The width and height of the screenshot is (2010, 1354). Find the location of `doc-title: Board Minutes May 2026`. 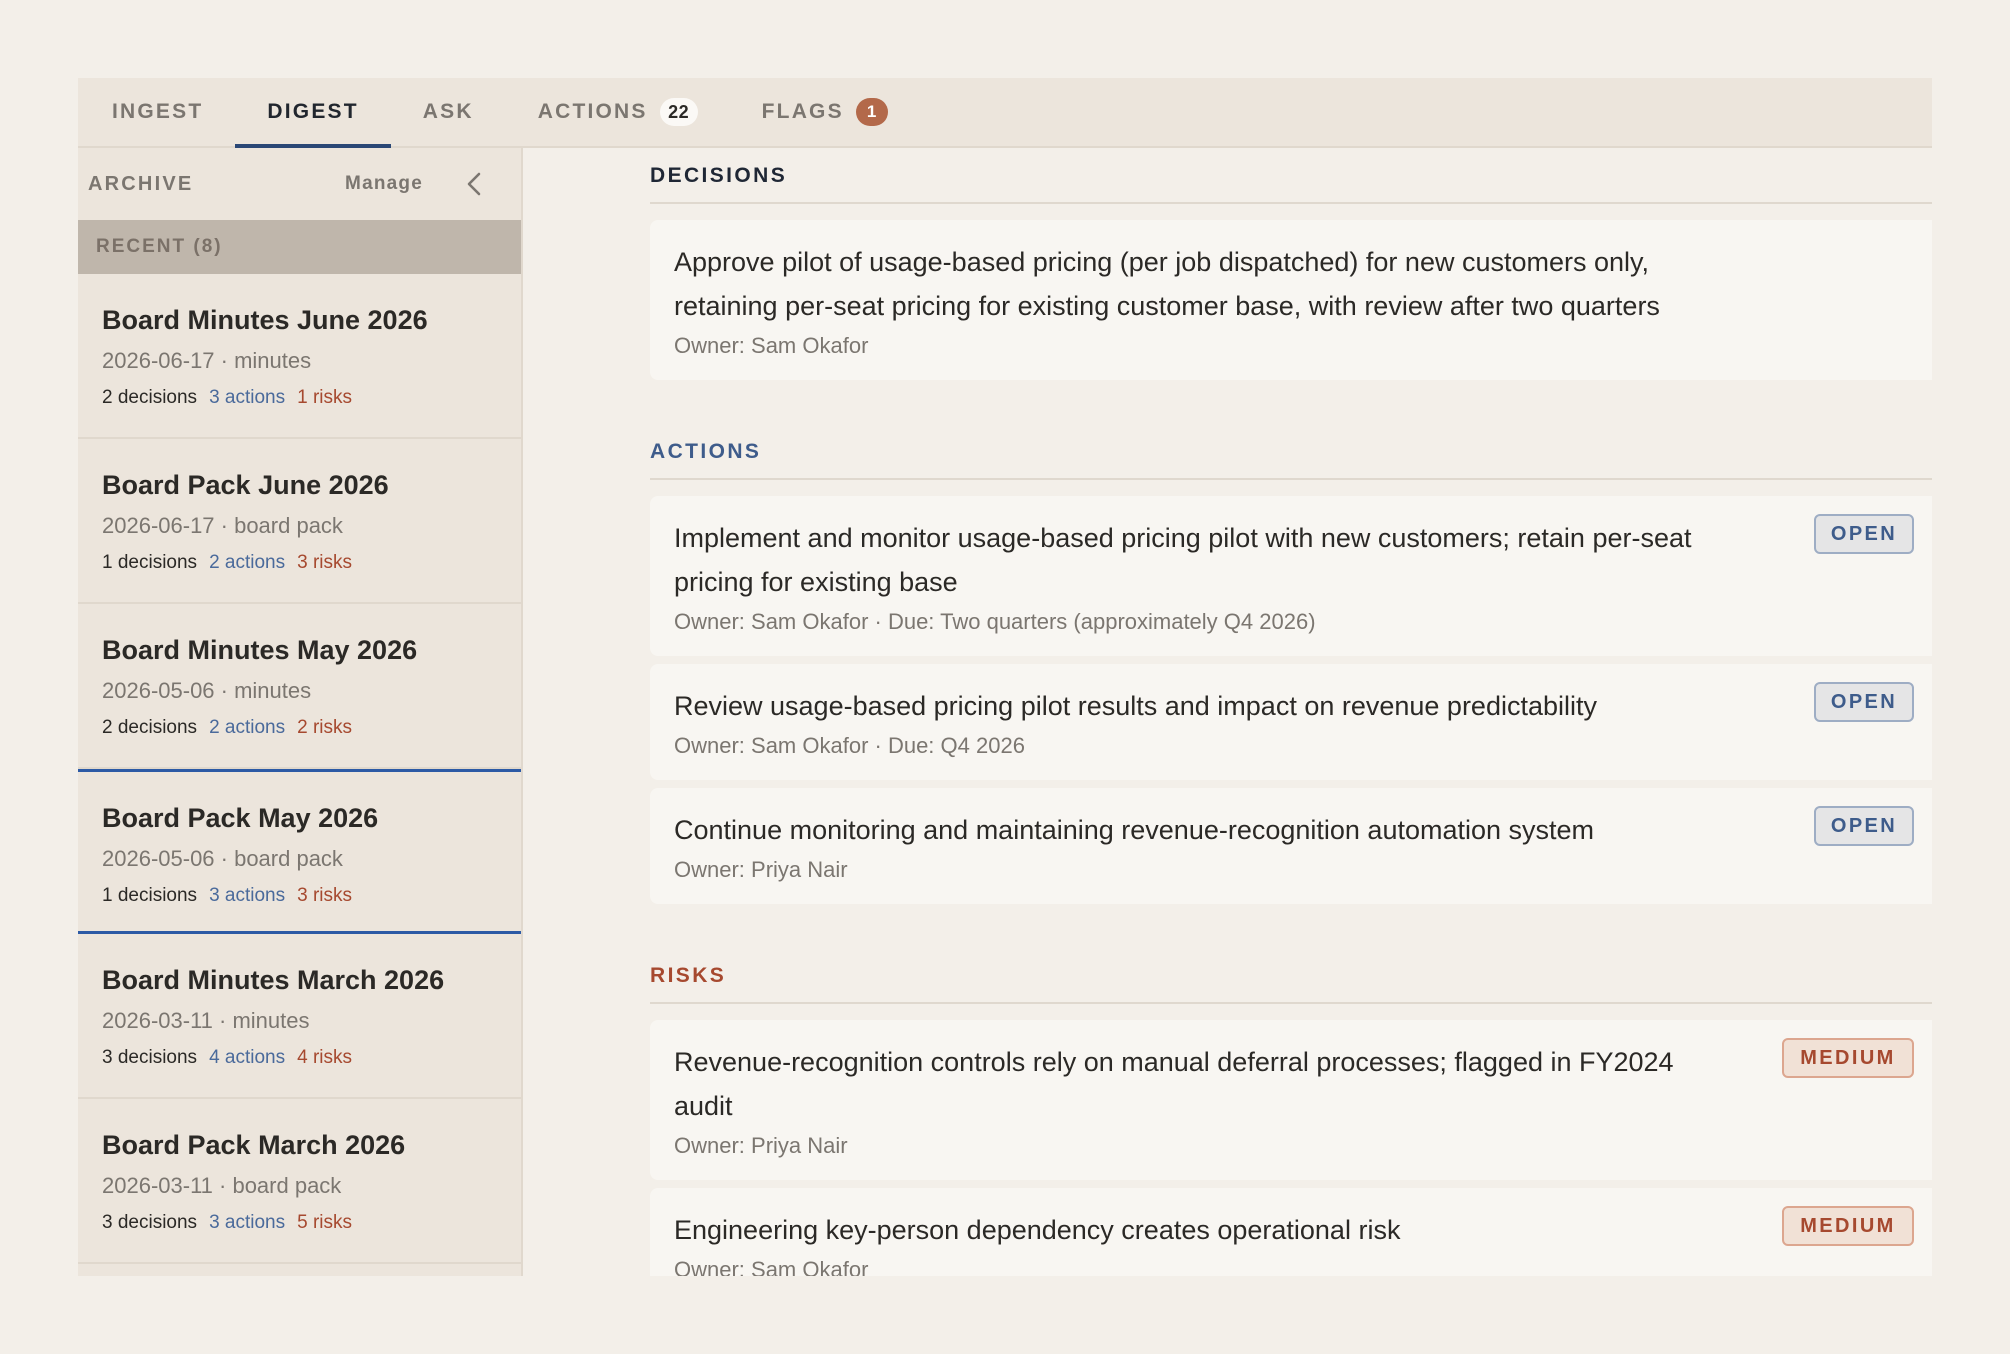

doc-title: Board Minutes May 2026 is located at coordinates (260, 650).